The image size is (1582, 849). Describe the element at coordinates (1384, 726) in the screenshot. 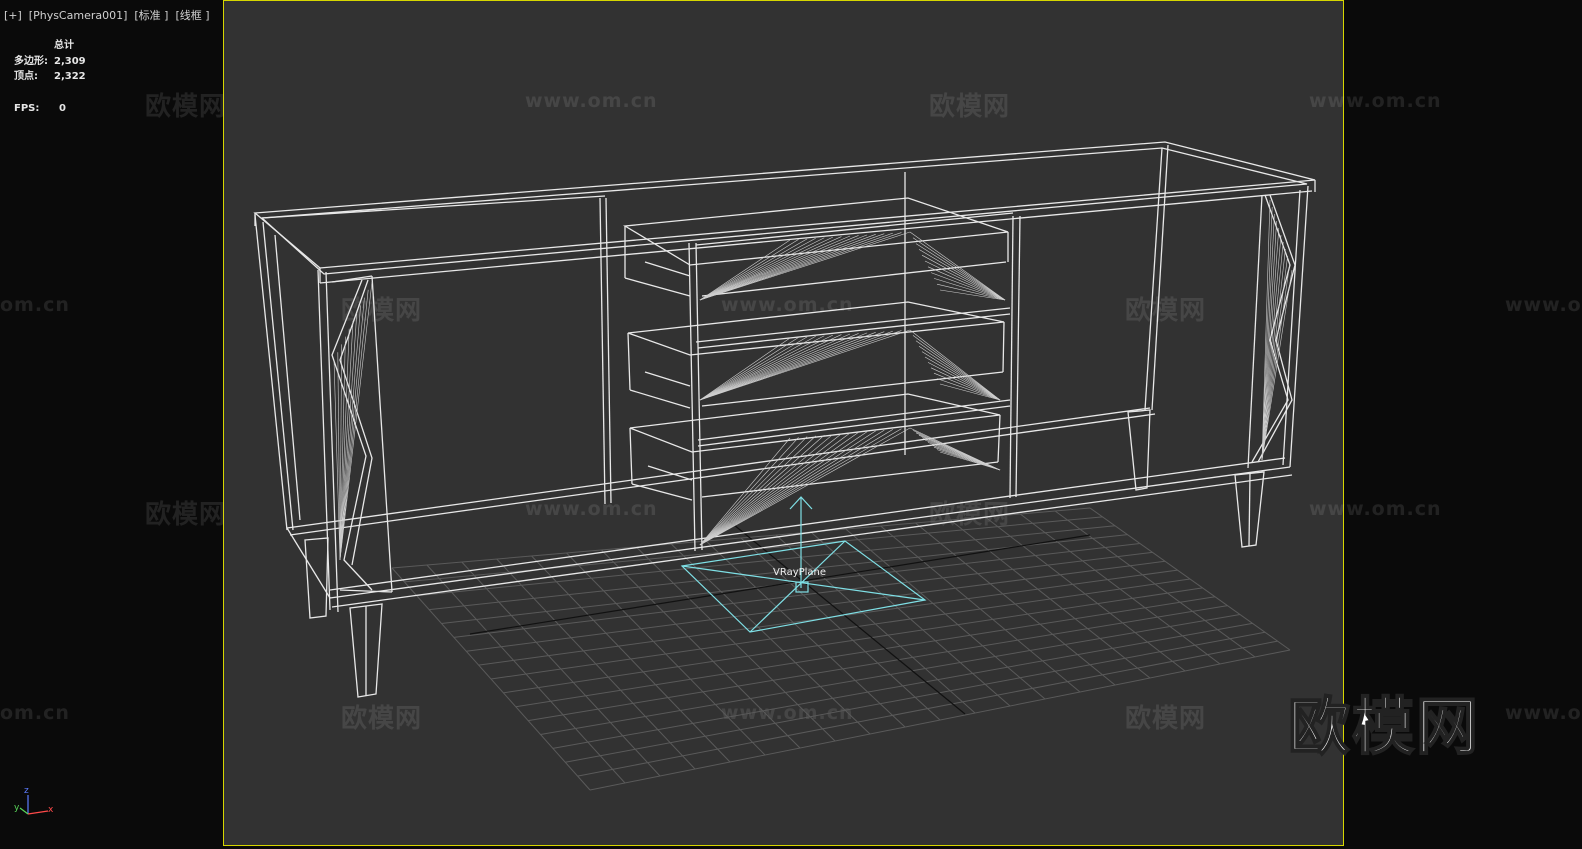

I see `brand-logo: 欧模网` at that location.